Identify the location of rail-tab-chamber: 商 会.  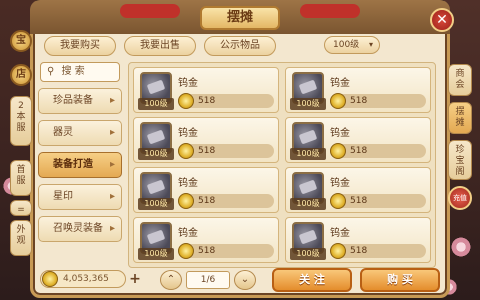
(460, 80).